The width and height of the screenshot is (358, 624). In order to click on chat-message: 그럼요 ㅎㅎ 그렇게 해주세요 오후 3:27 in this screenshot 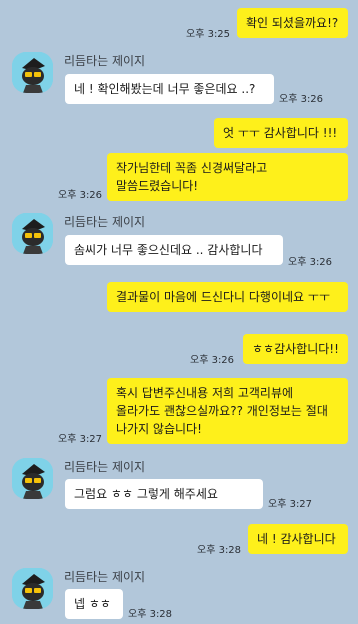, I will do `click(179, 494)`.